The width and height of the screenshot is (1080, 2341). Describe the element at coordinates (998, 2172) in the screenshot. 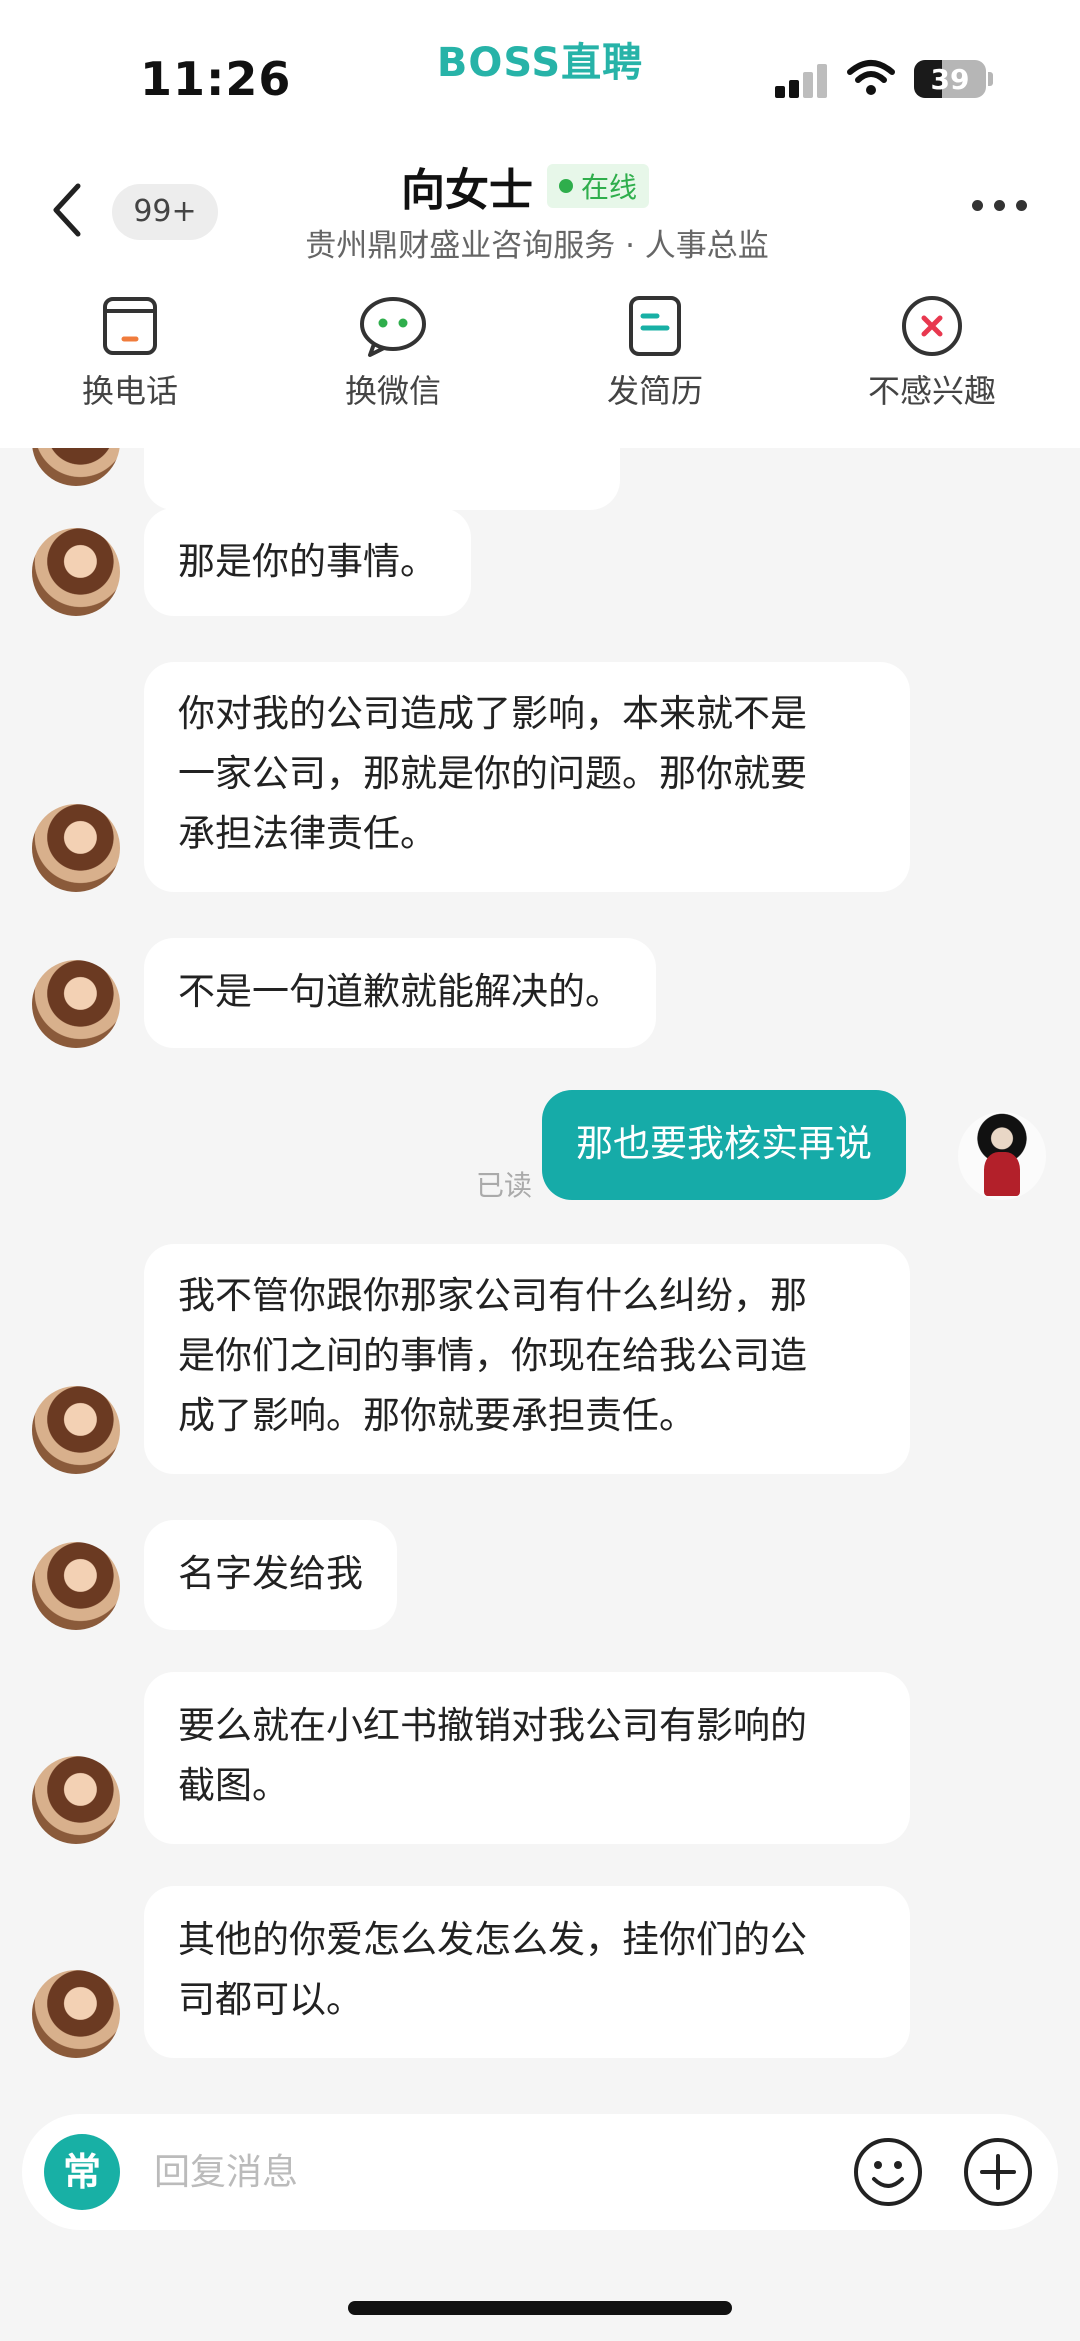

I see `plus-icon` at that location.